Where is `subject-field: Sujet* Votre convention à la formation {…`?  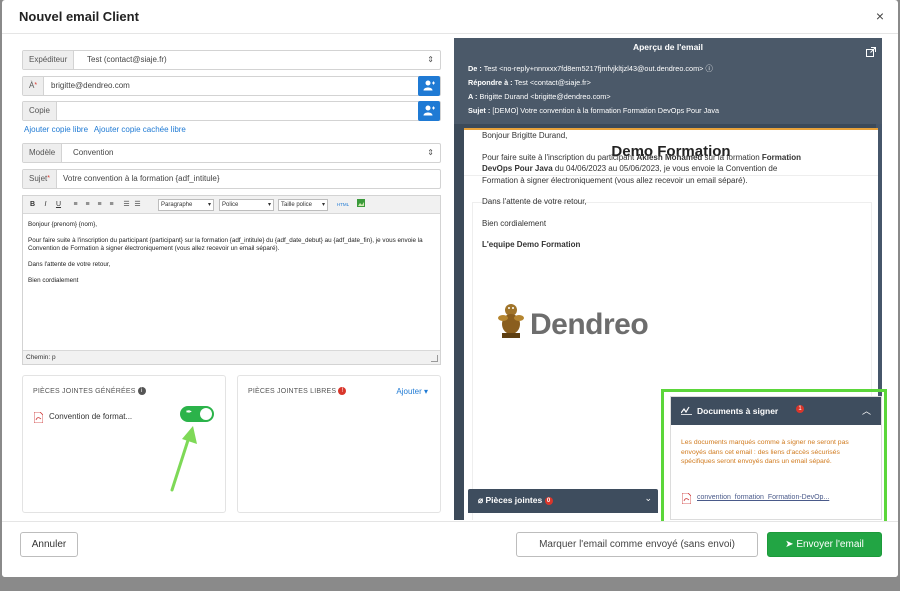 subject-field: Sujet* Votre convention à la formation {… is located at coordinates (231, 179).